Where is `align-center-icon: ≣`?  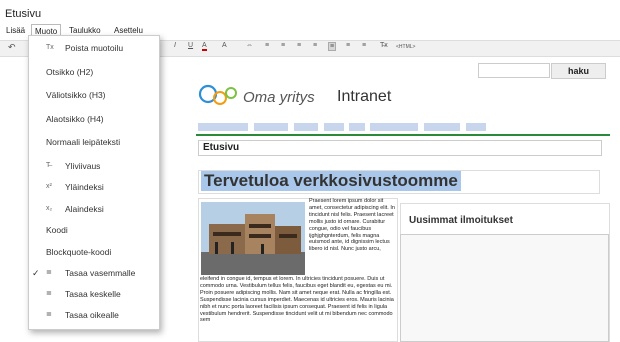 align-center-icon: ≣ is located at coordinates (49, 293).